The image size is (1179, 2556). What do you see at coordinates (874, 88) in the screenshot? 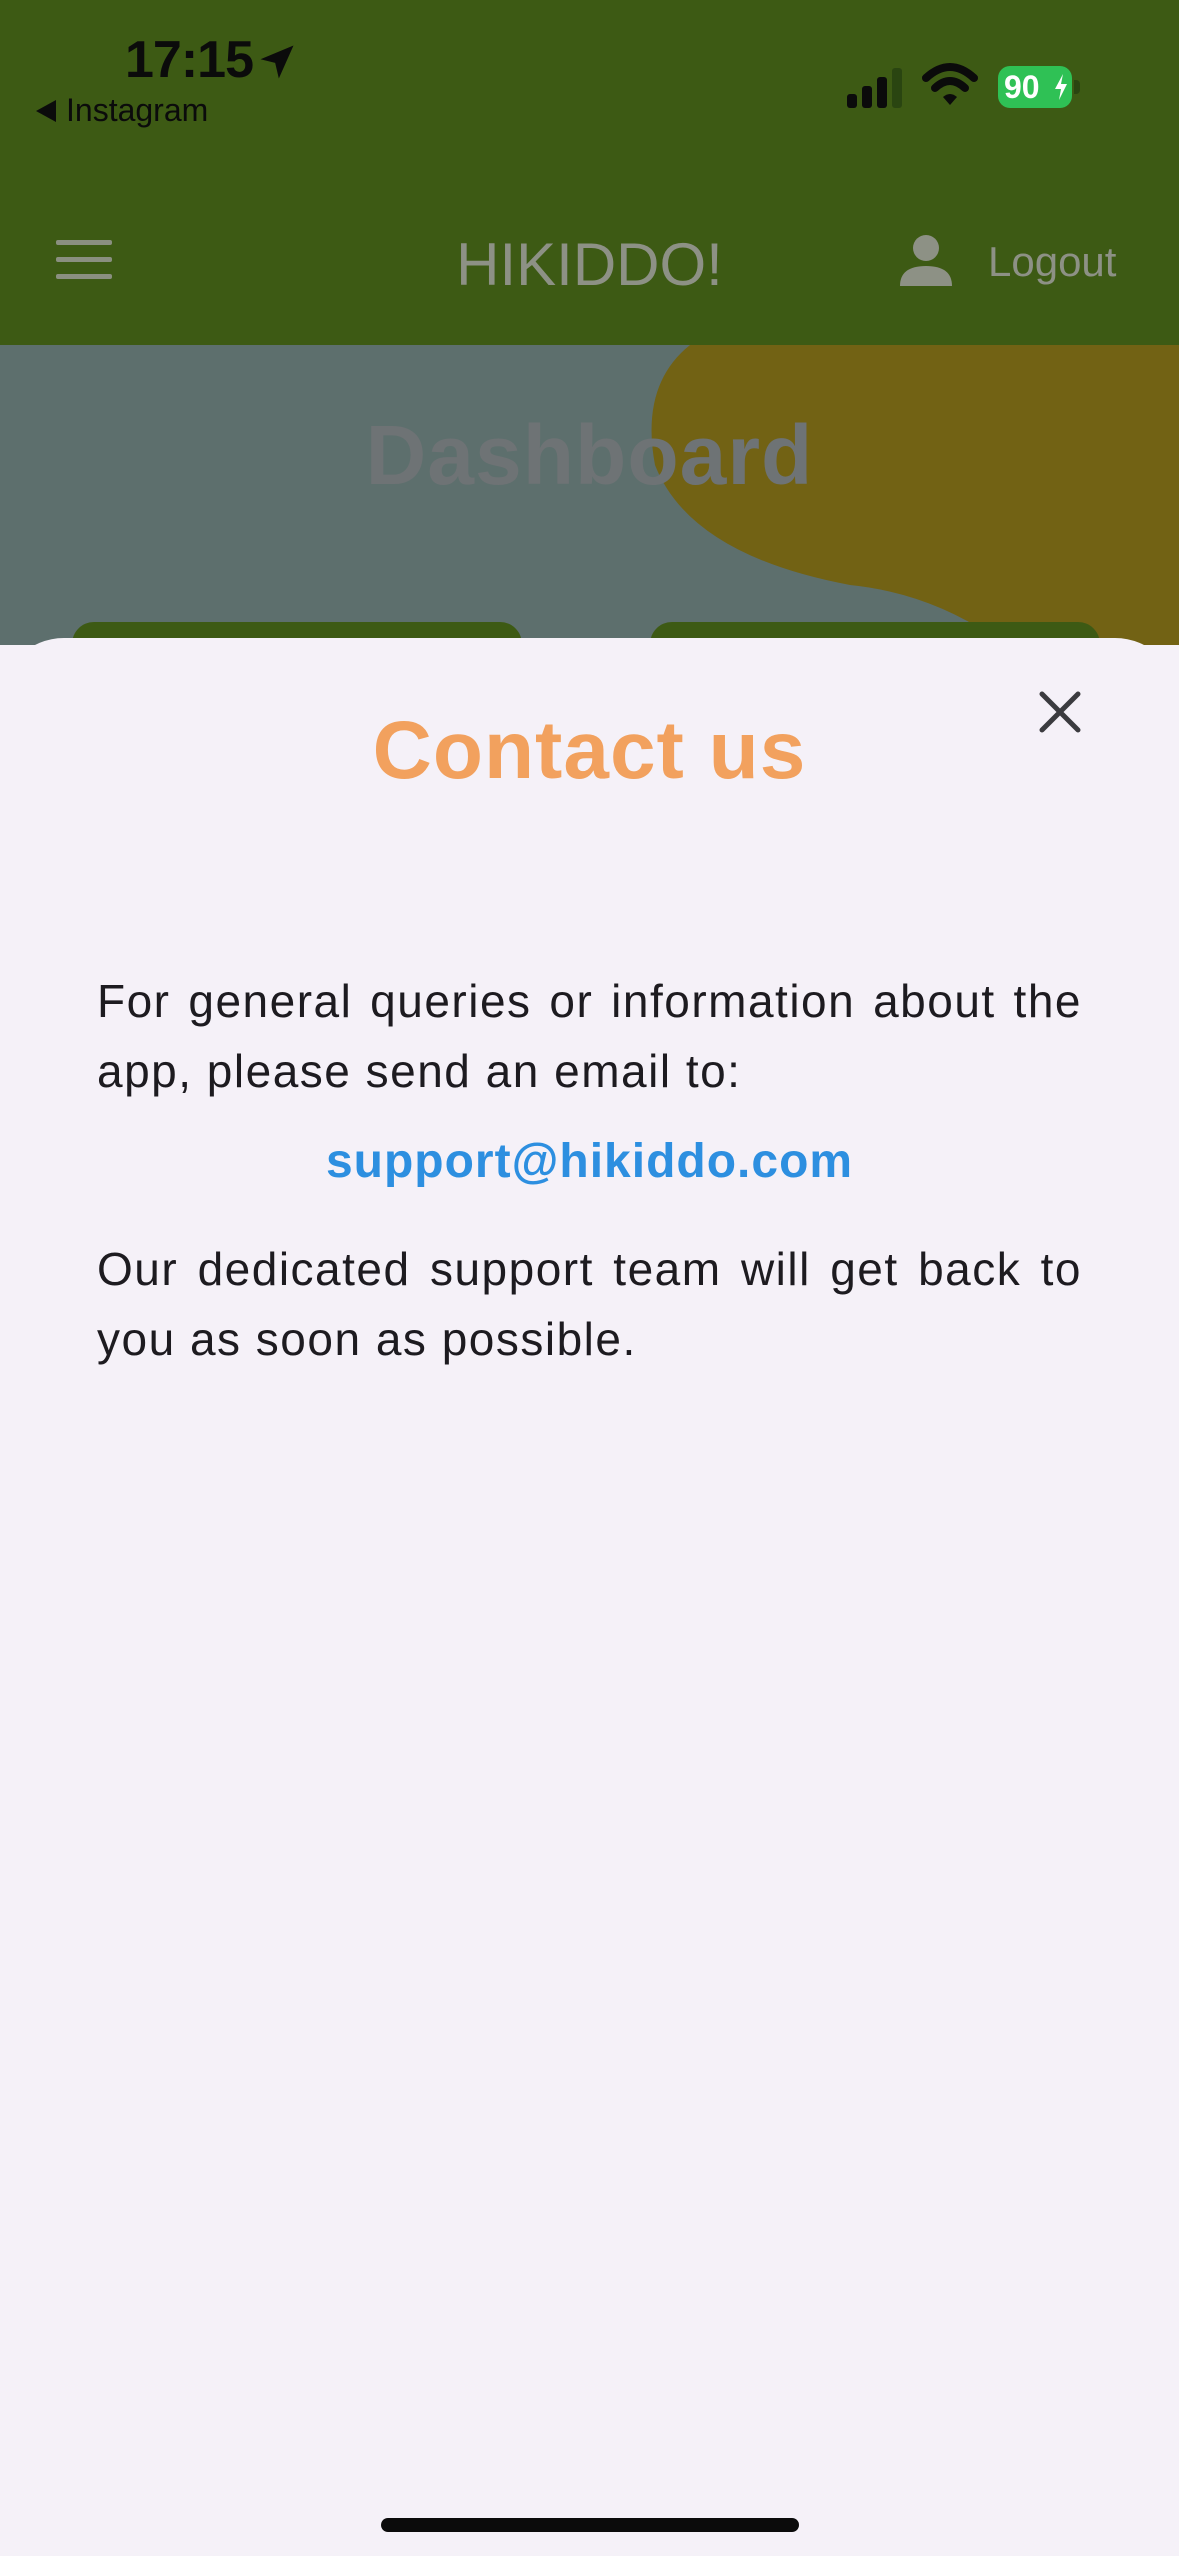
I see `cellular-signal-icon` at bounding box center [874, 88].